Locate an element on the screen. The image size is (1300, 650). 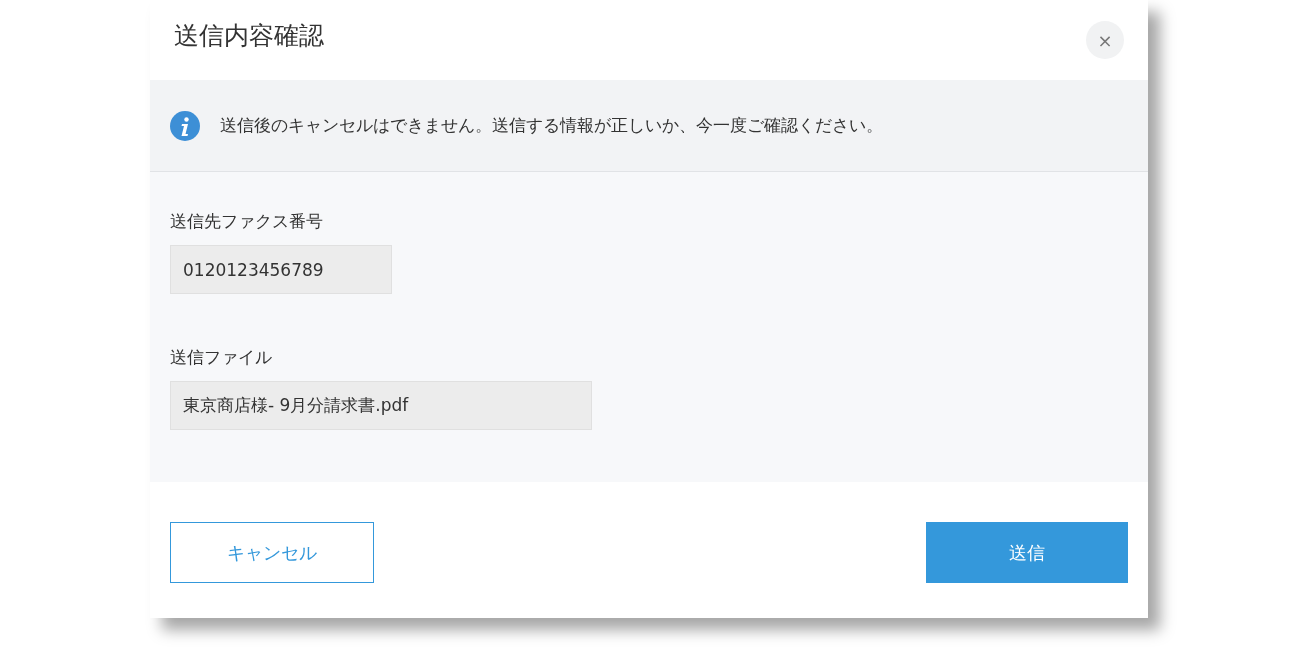
cancel-button: キャンセル is located at coordinates (272, 552).